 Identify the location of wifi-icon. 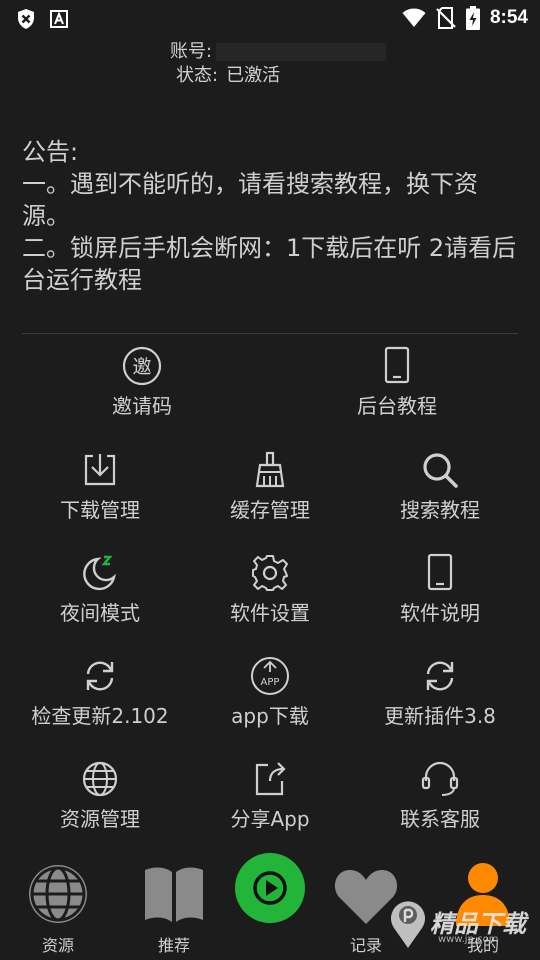
(414, 17).